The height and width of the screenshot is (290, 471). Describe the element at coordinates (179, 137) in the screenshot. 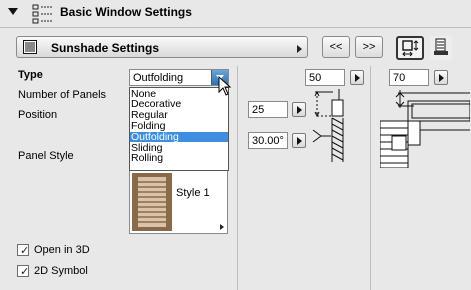

I see `dropdown-option-selected: Outfolding` at that location.